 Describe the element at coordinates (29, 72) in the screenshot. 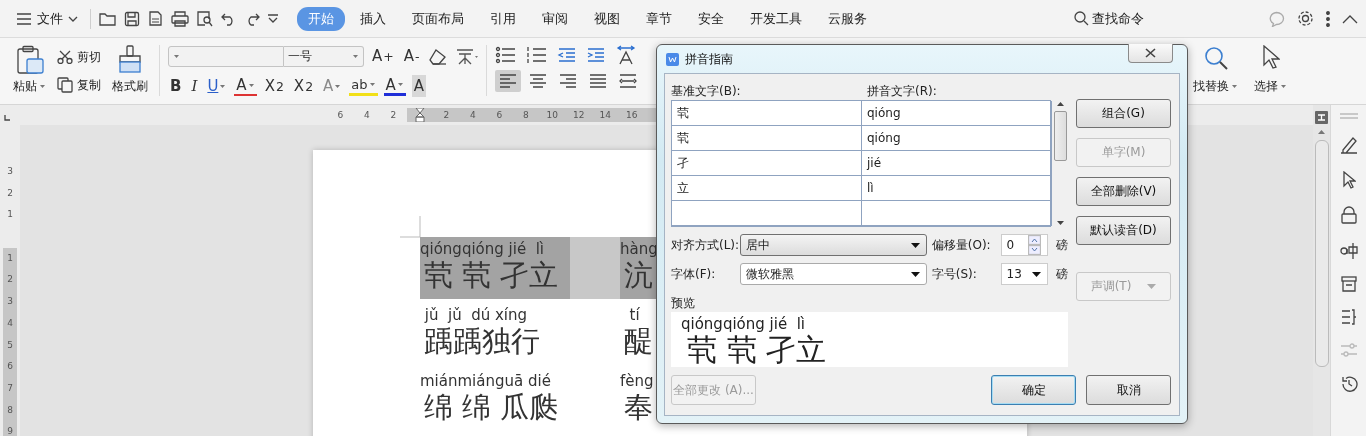

I see `paste-button: 粘贴` at that location.